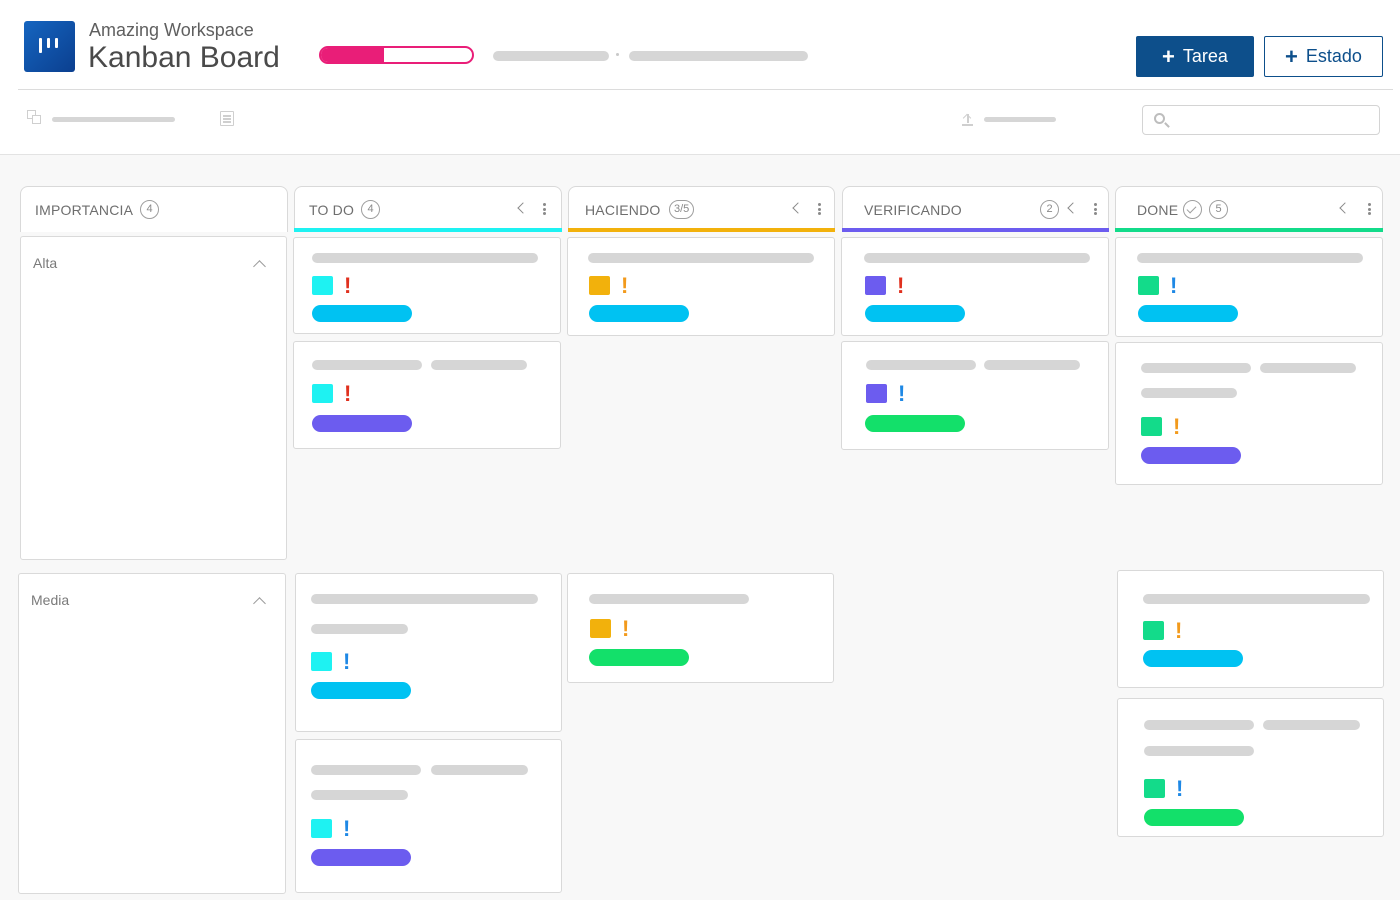 The image size is (1400, 900). I want to click on column-title: TO DO, so click(332, 210).